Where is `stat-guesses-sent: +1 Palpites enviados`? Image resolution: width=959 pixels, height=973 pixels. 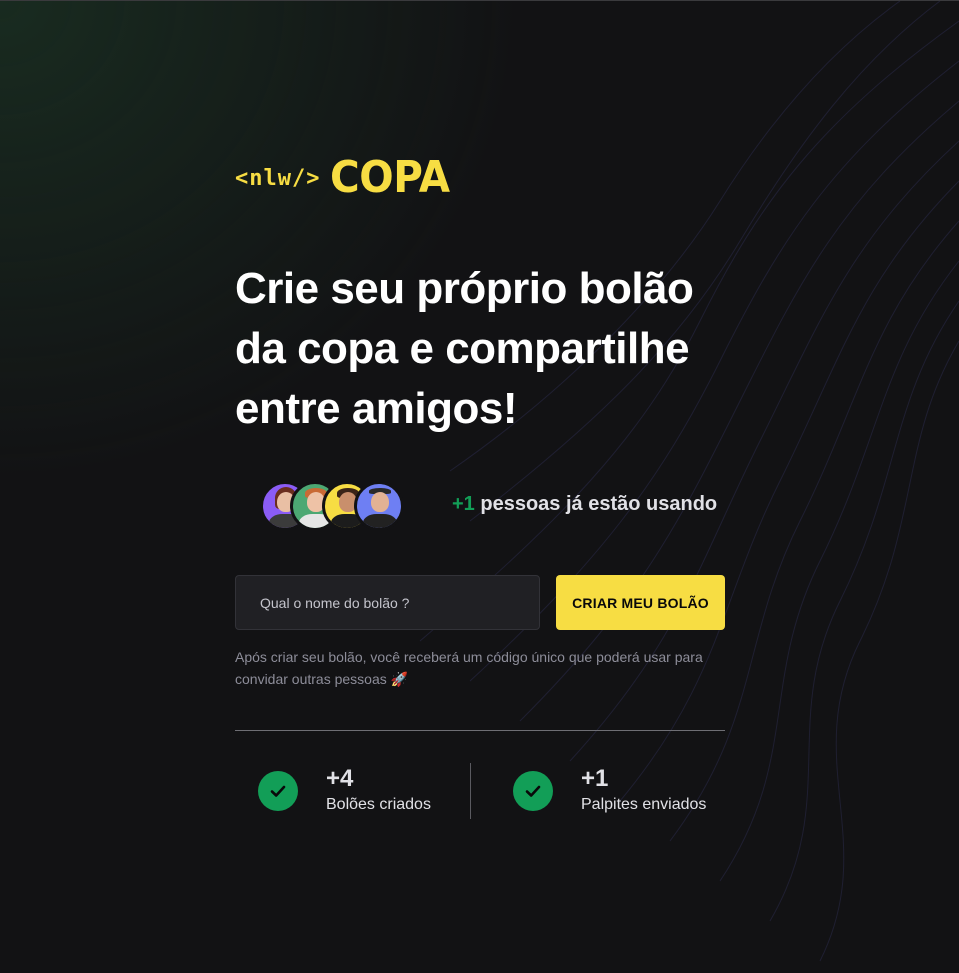
stat-guesses-sent: +1 Palpites enviados is located at coordinates (609, 791).